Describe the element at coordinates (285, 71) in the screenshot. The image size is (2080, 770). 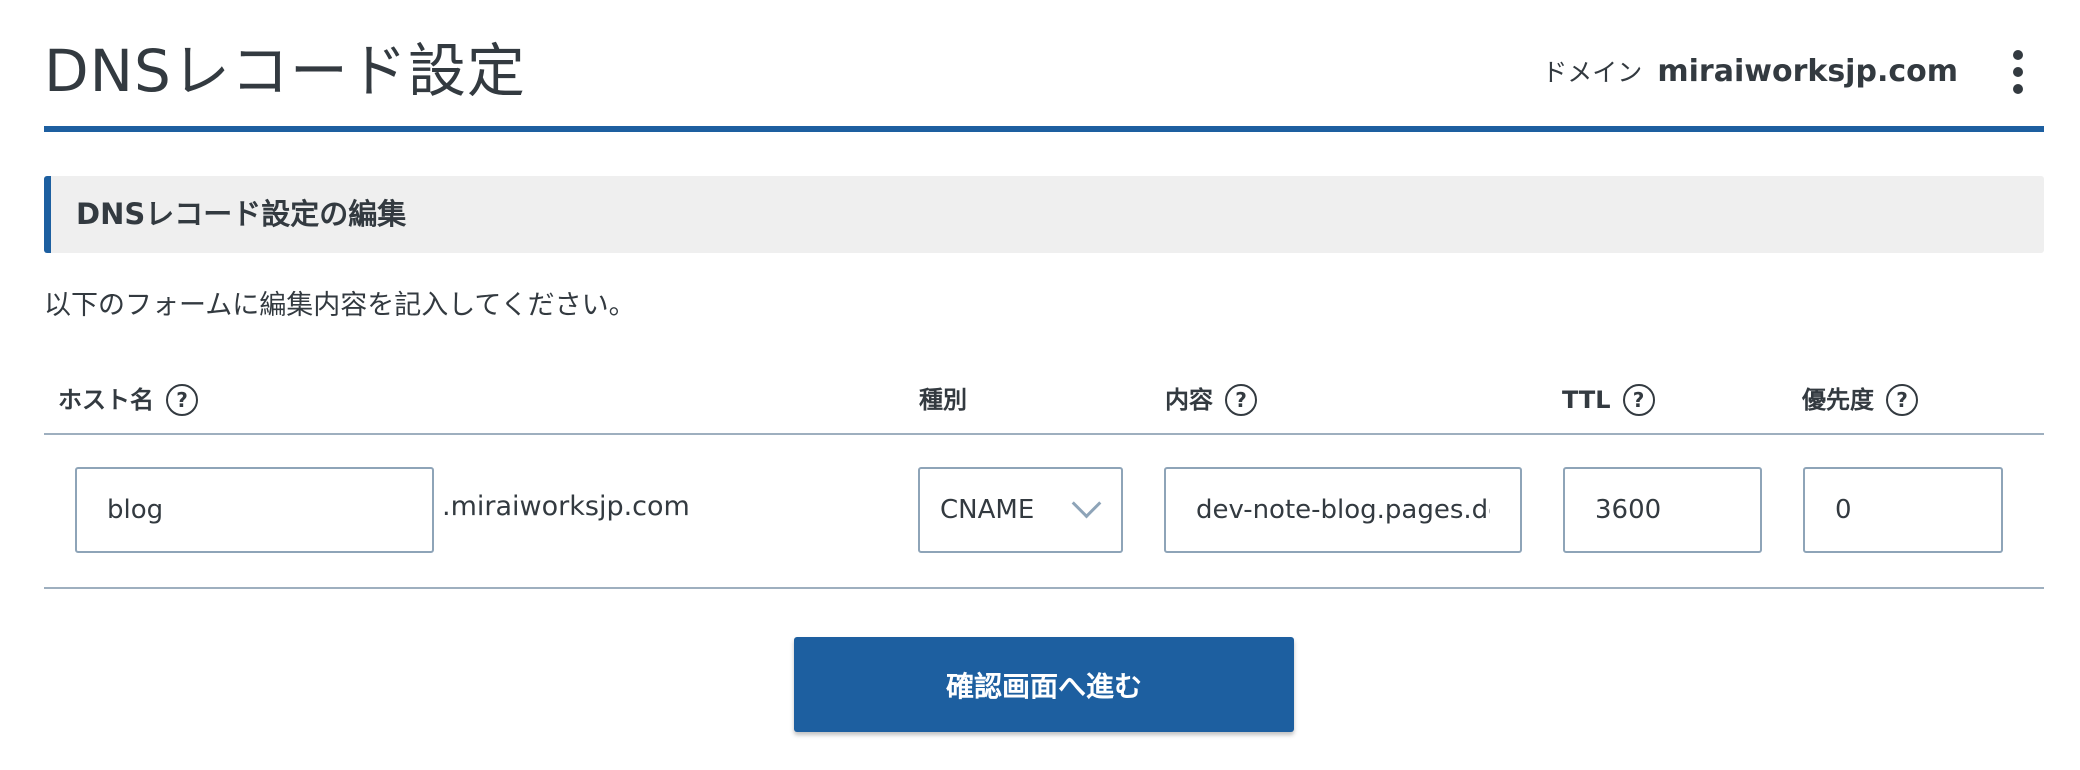
I see `page-title: DNSレコード設定` at that location.